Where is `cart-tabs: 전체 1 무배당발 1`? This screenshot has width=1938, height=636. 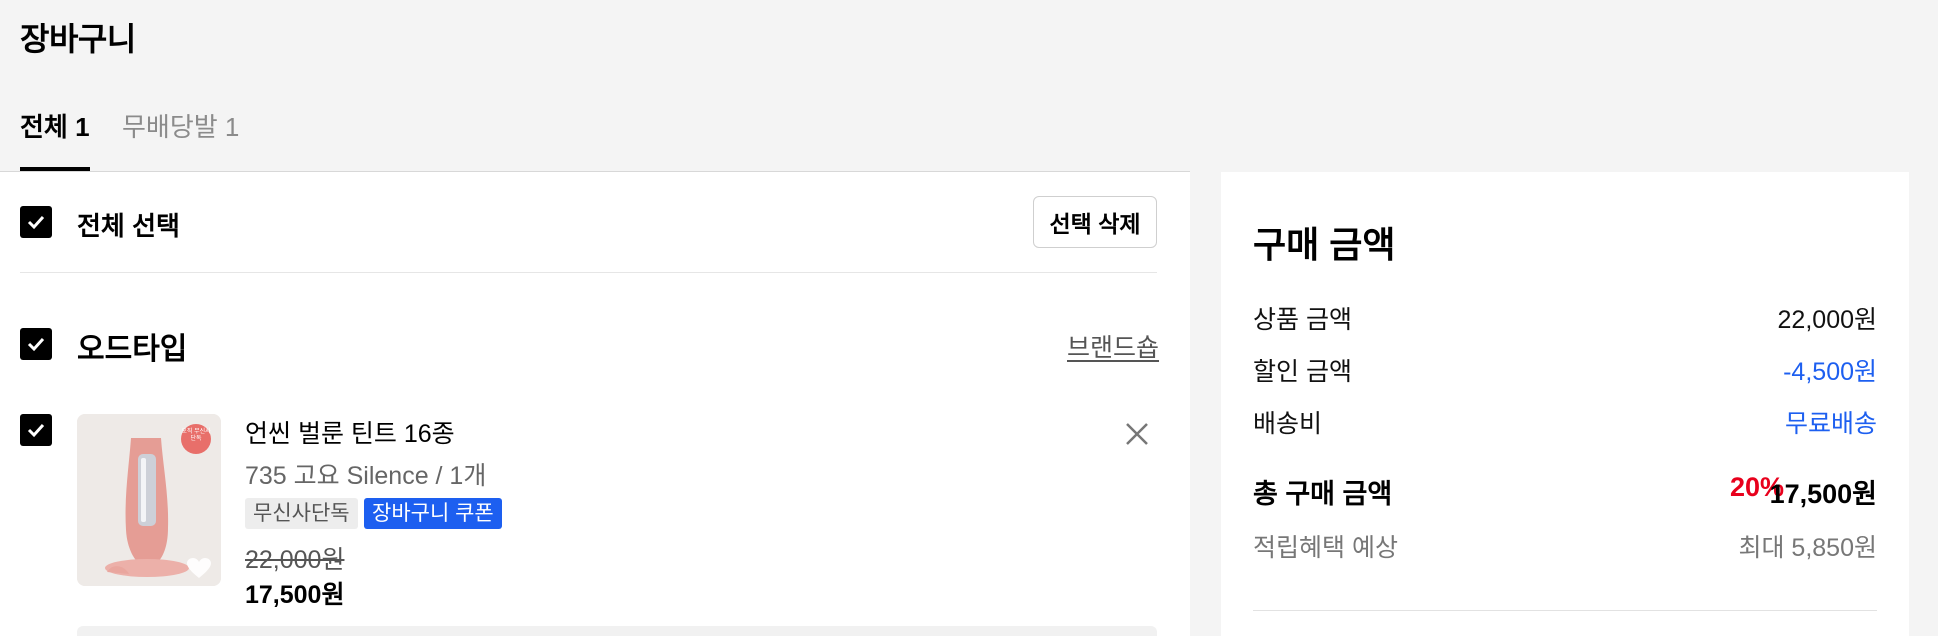 cart-tabs: 전체 1 무배당발 1 is located at coordinates (595, 136).